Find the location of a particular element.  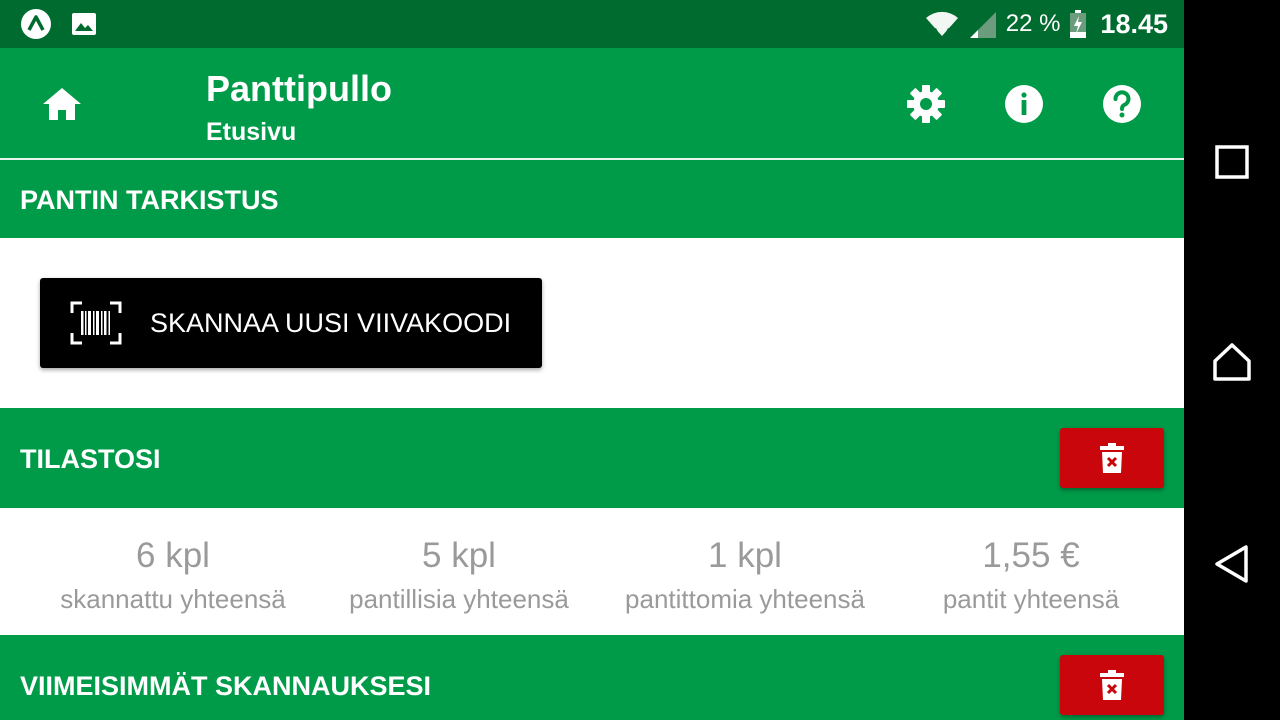

scan-button-label: SKANNAA UUSI VIIVAKOODI is located at coordinates (331, 322).